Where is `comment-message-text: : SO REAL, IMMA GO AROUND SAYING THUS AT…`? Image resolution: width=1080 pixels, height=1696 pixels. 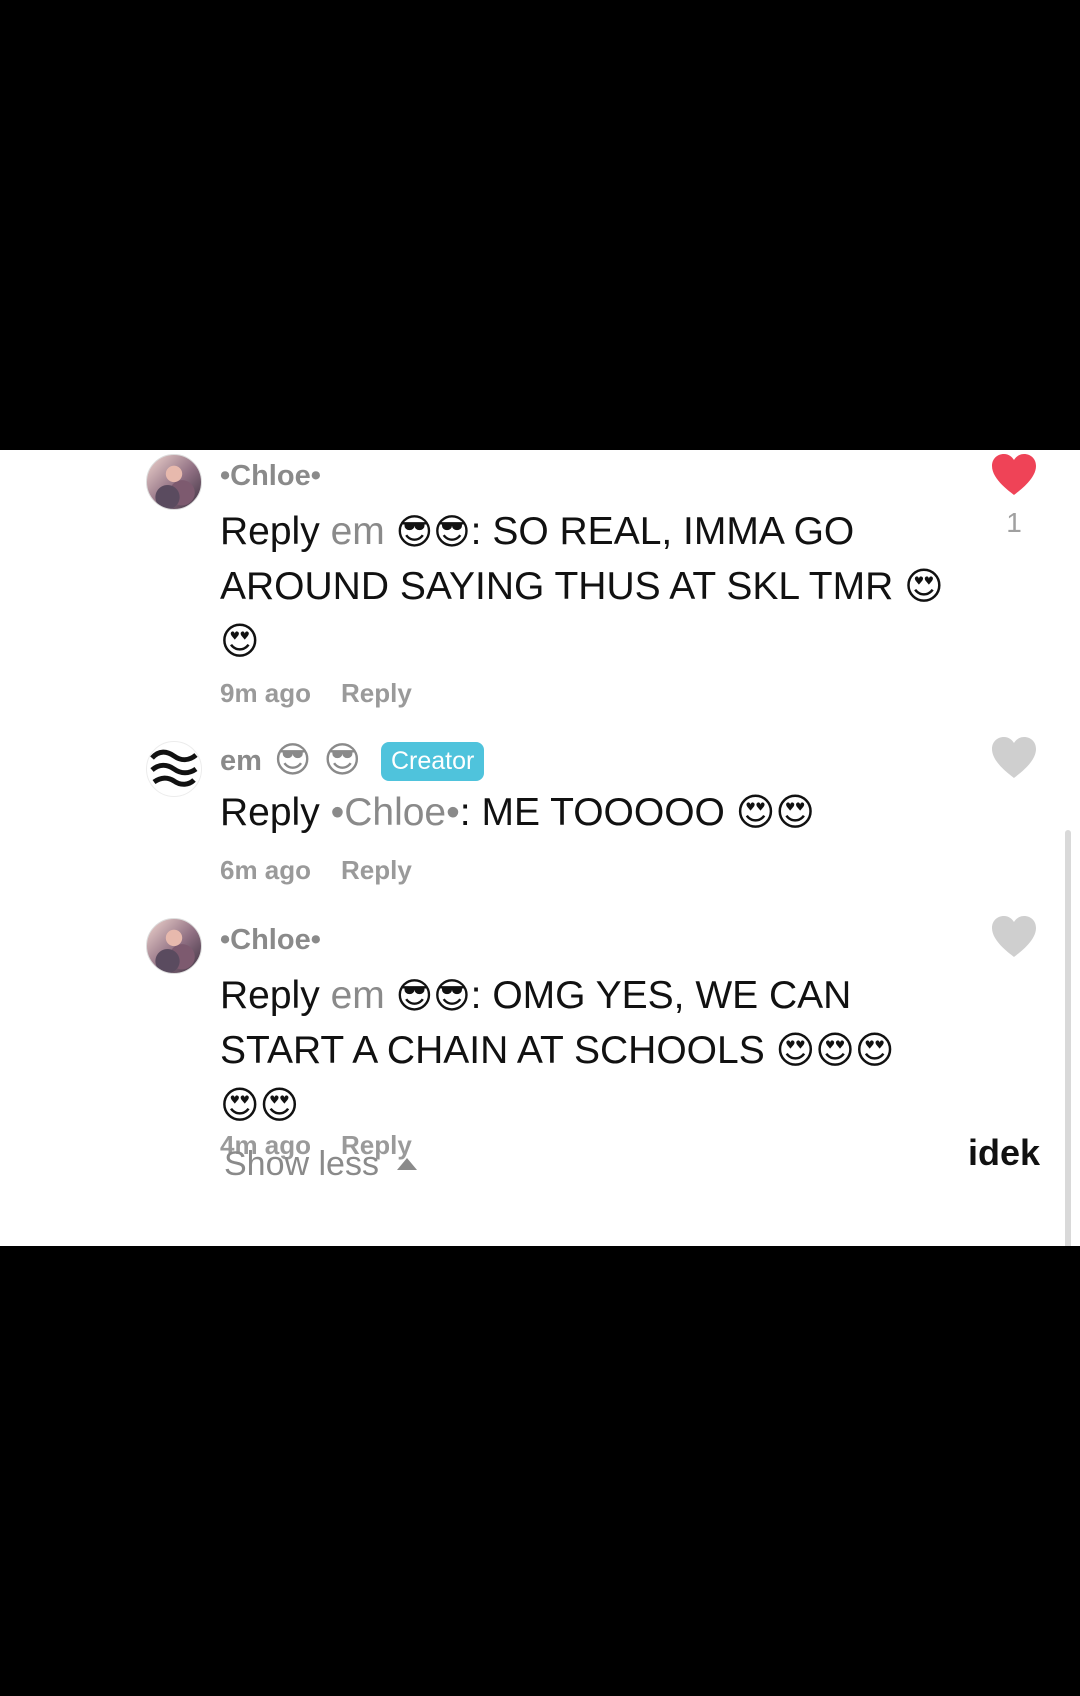
comment-message-text: : SO REAL, IMMA GO AROUND SAYING THUS AT… is located at coordinates (557, 559).